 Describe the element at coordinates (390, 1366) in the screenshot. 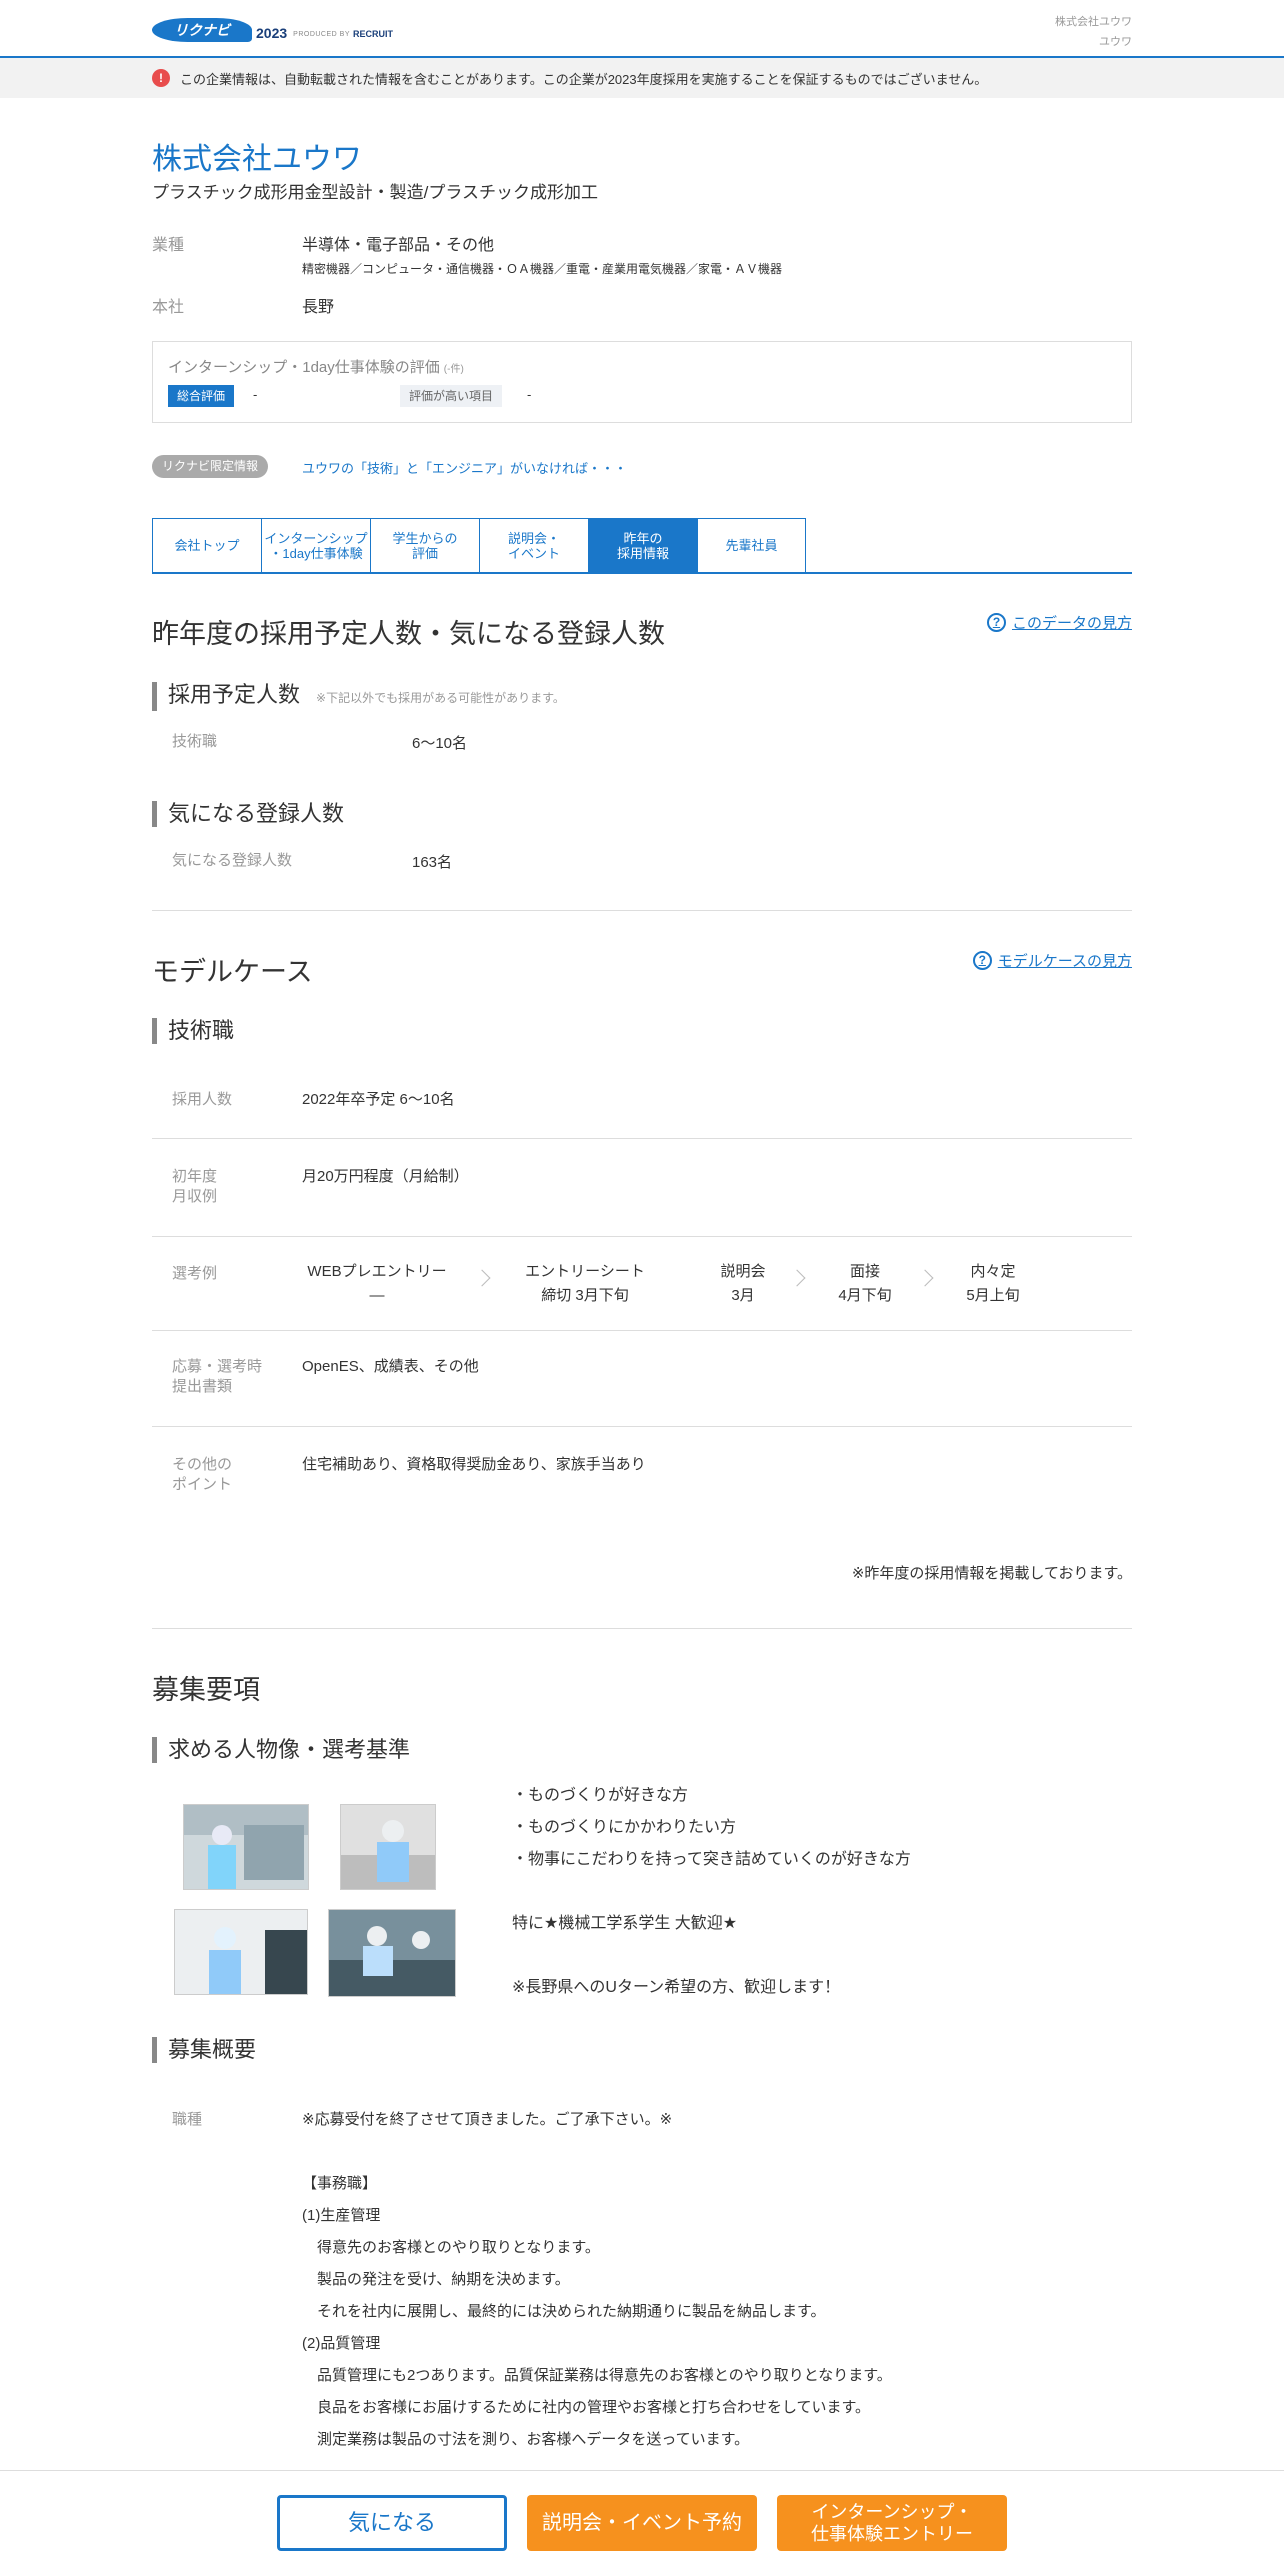

I see `docs-value: OpenES、成績表、その他` at that location.